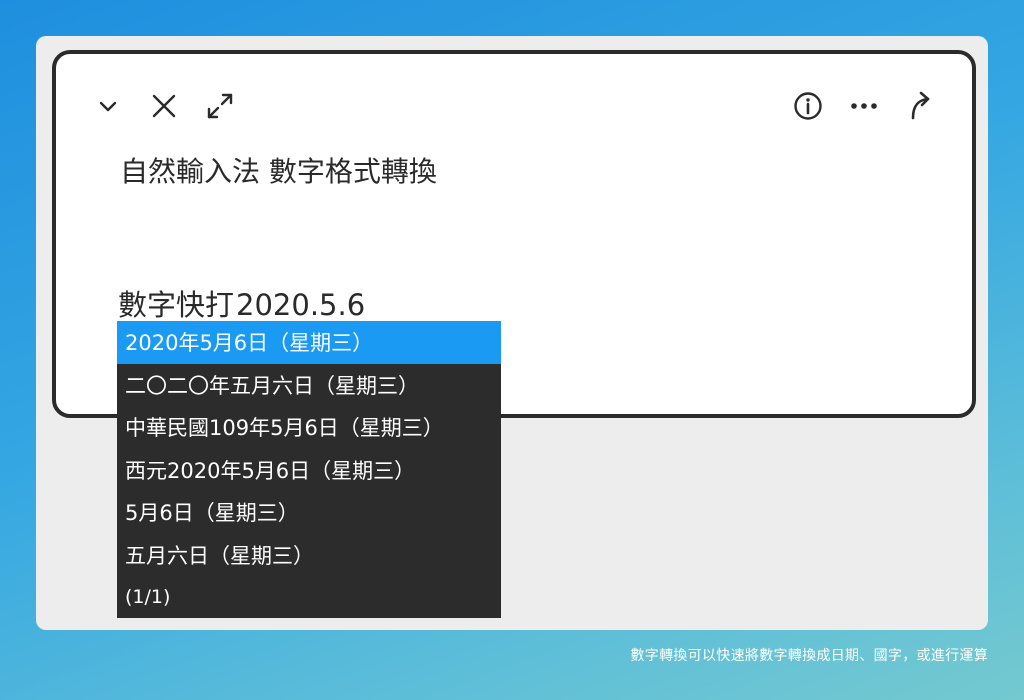  What do you see at coordinates (309, 342) in the screenshot?
I see `candidate-item: 2020年5月6日（星期三）` at bounding box center [309, 342].